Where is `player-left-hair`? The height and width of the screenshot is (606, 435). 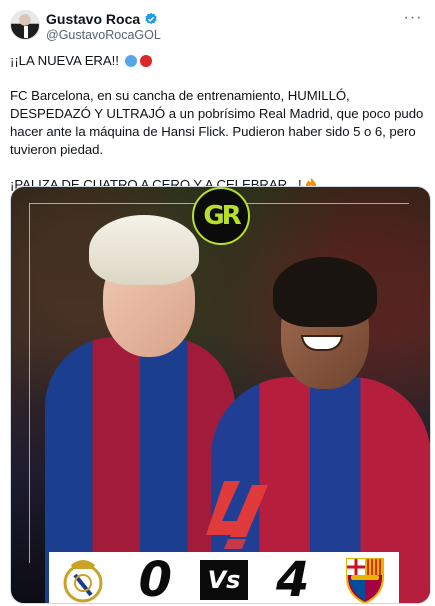 player-left-hair is located at coordinates (144, 250).